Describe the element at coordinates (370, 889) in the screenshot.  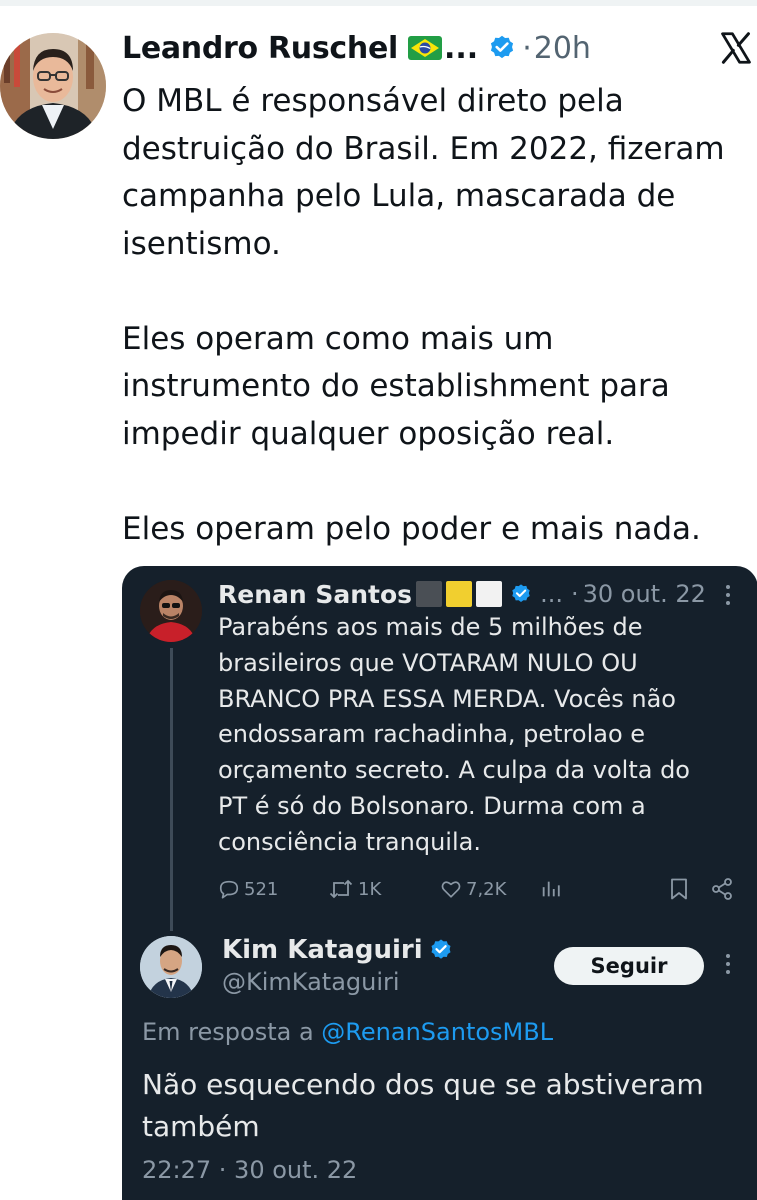
I see `retweet-count: 1K` at that location.